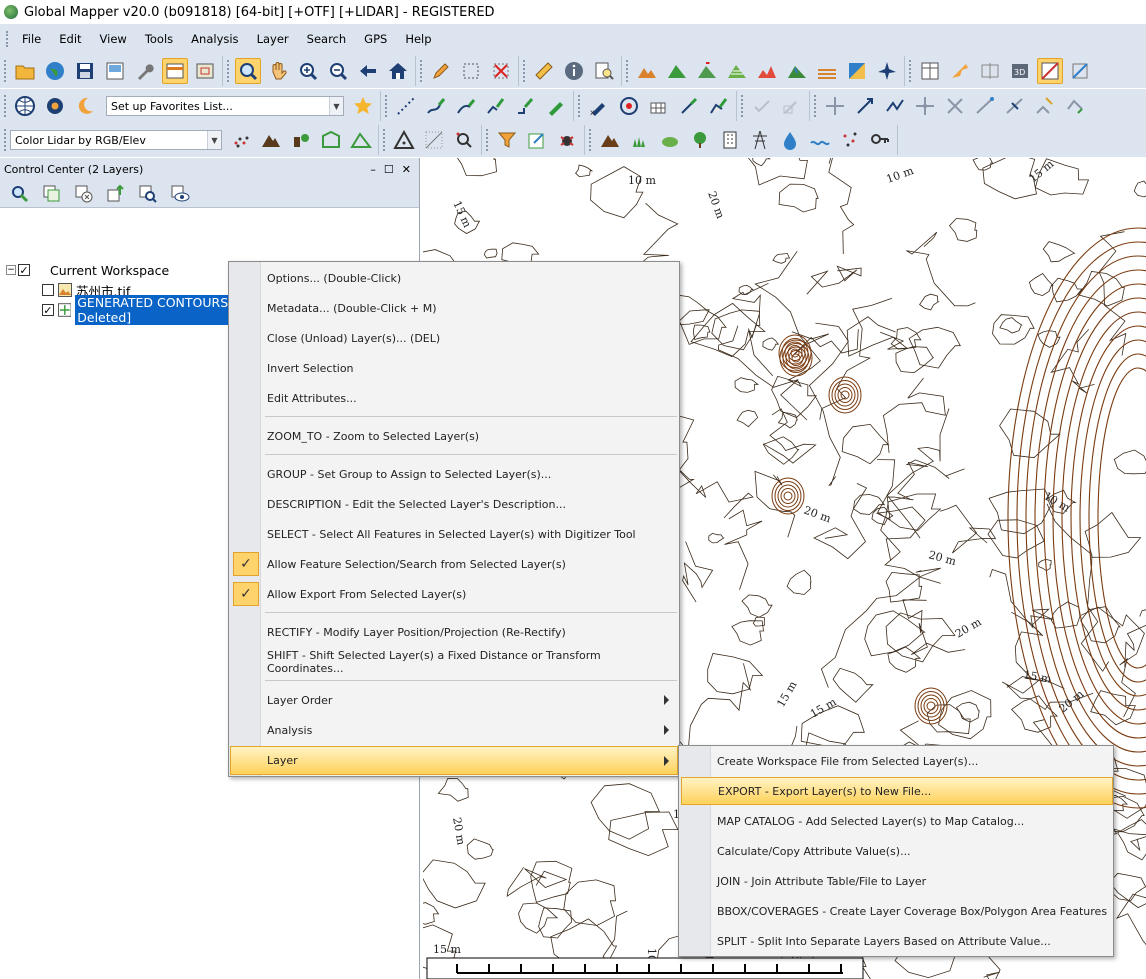 This screenshot has width=1146, height=979. What do you see at coordinates (148, 194) in the screenshot?
I see `layer-search-button` at bounding box center [148, 194].